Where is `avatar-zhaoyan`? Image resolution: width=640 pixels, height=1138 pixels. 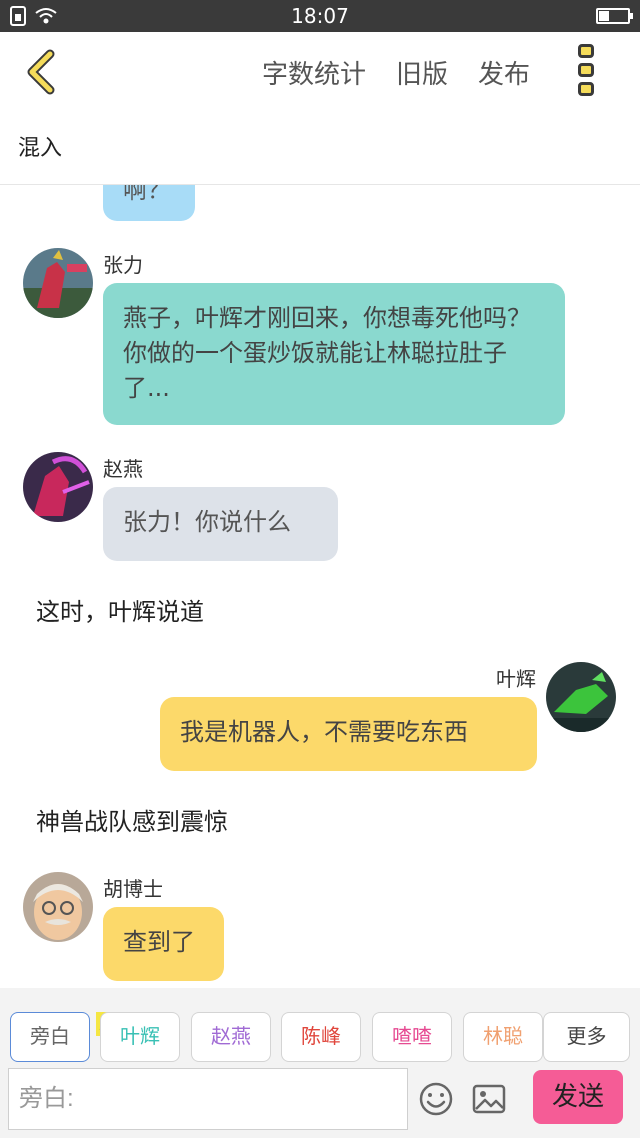
avatar-zhaoyan is located at coordinates (58, 487).